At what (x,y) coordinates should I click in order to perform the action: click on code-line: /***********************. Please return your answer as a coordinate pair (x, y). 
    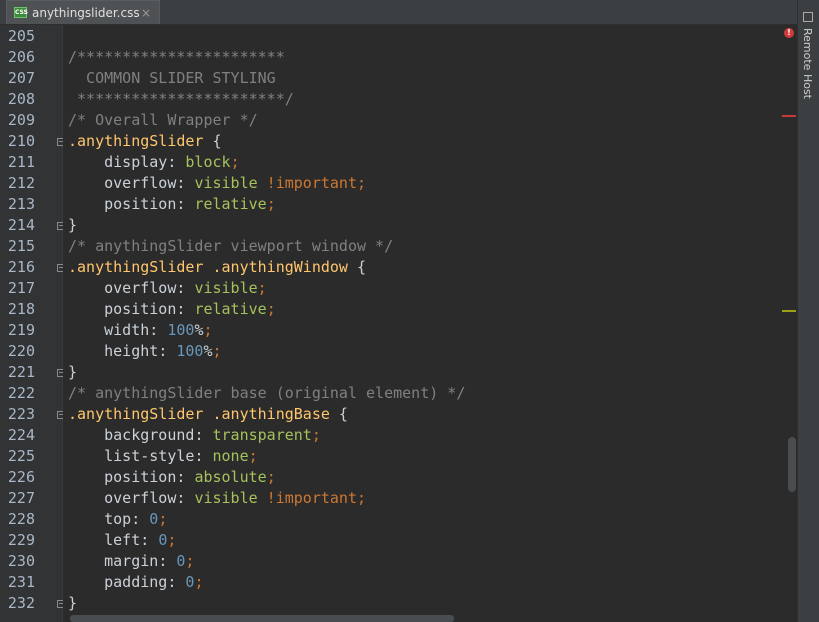
    Looking at the image, I should click on (176, 57).